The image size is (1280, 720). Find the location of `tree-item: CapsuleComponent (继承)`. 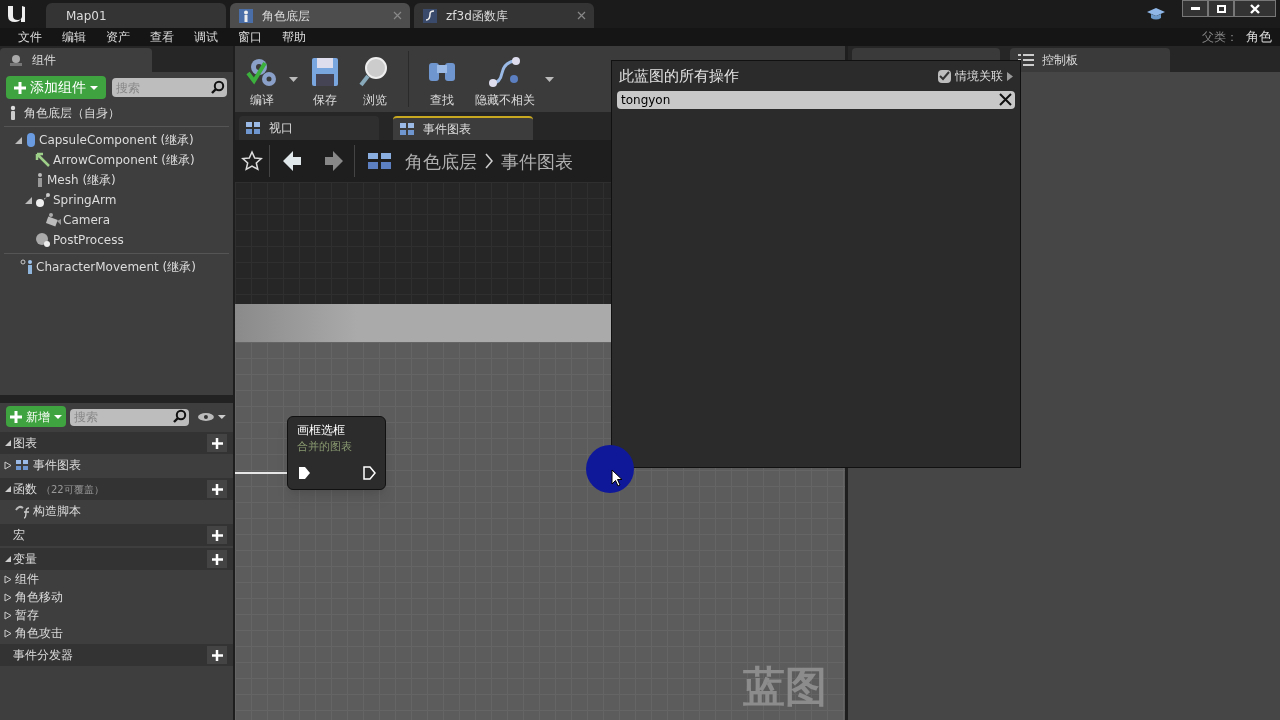

tree-item: CapsuleComponent (继承) is located at coordinates (116, 140).